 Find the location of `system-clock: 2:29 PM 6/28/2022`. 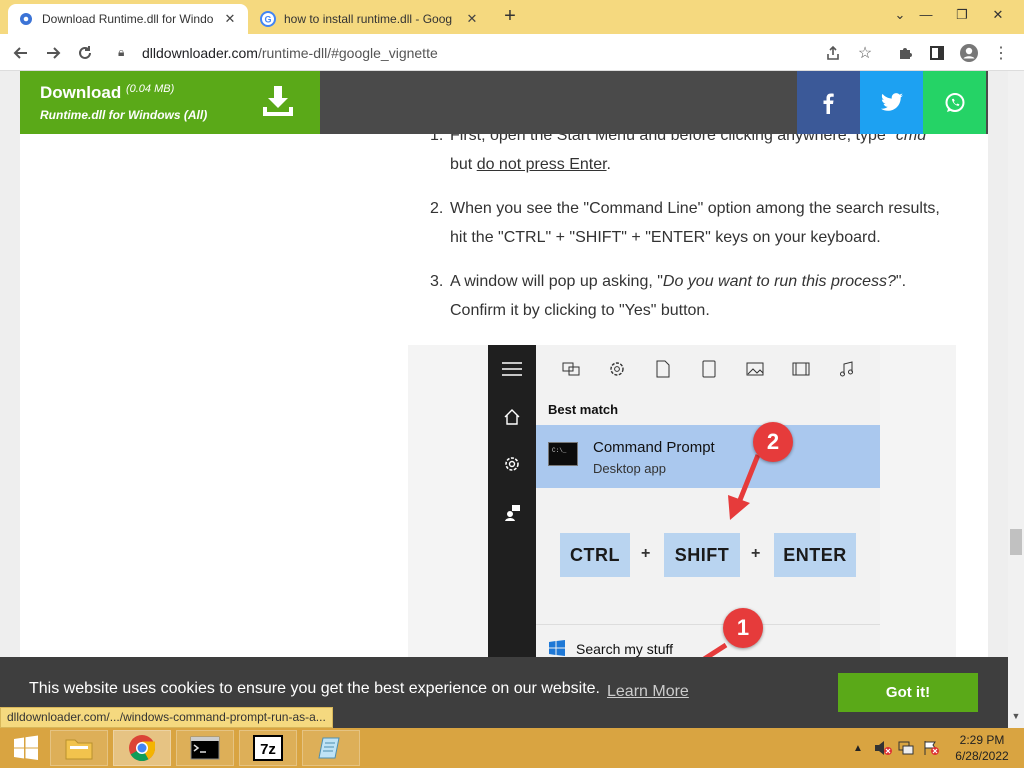

system-clock: 2:29 PM 6/28/2022 is located at coordinates (982, 748).